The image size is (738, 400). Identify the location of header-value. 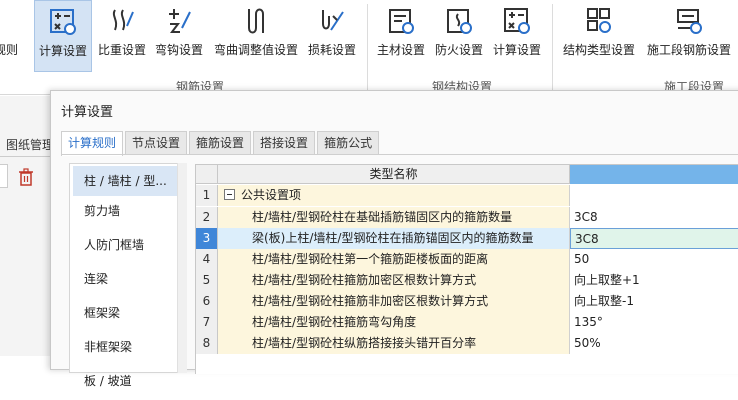
(654, 174).